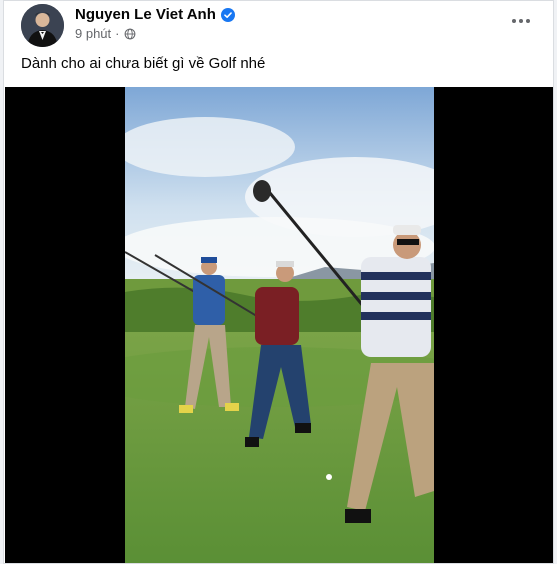 Image resolution: width=557 pixels, height=564 pixels. What do you see at coordinates (143, 63) in the screenshot?
I see `post-caption: Dành cho ai chưa biết gì về Golf nhé` at bounding box center [143, 63].